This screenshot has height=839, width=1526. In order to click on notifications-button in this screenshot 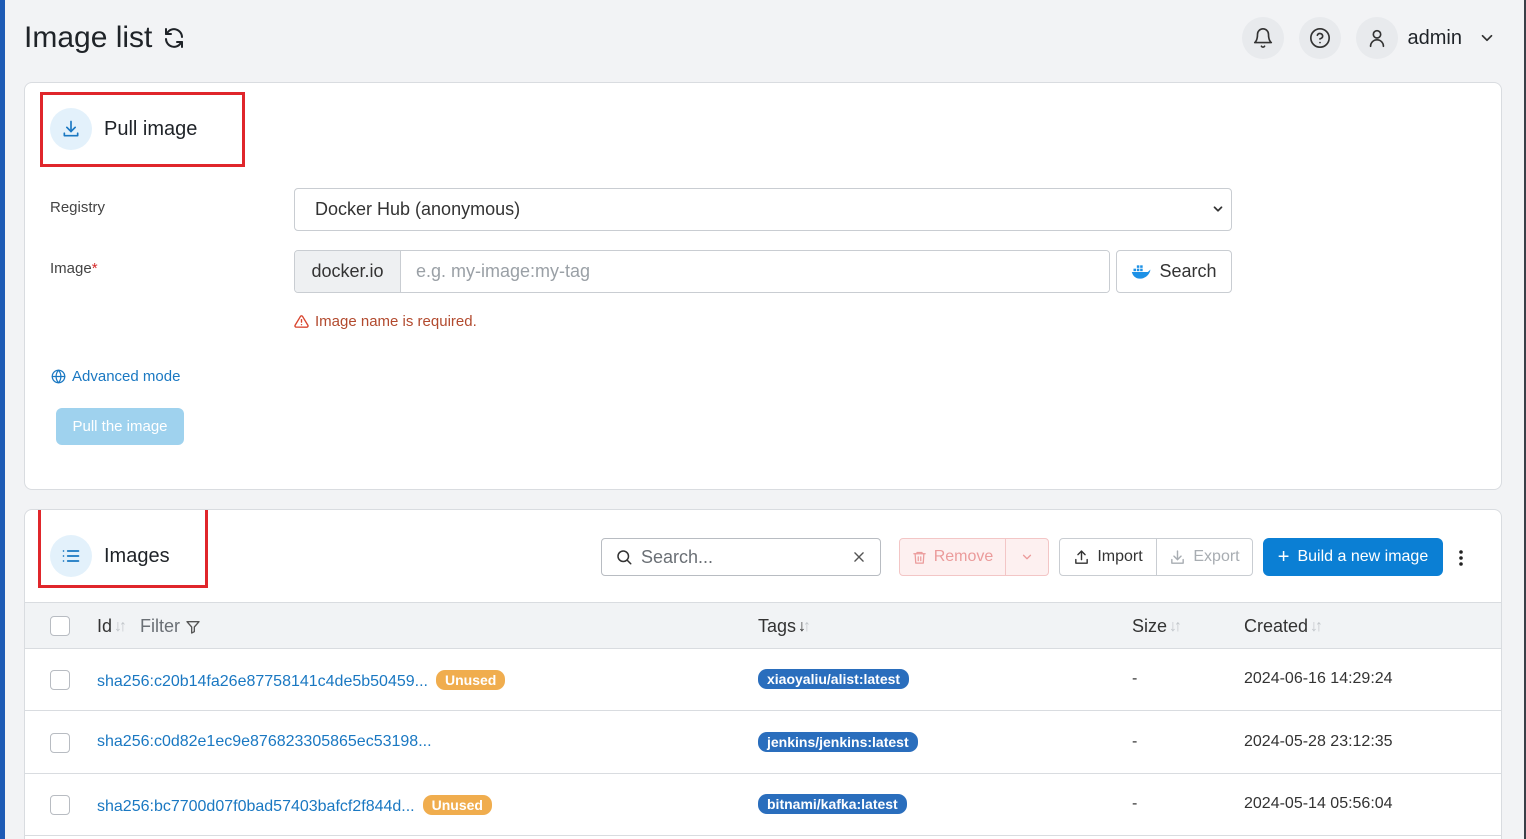, I will do `click(1262, 38)`.